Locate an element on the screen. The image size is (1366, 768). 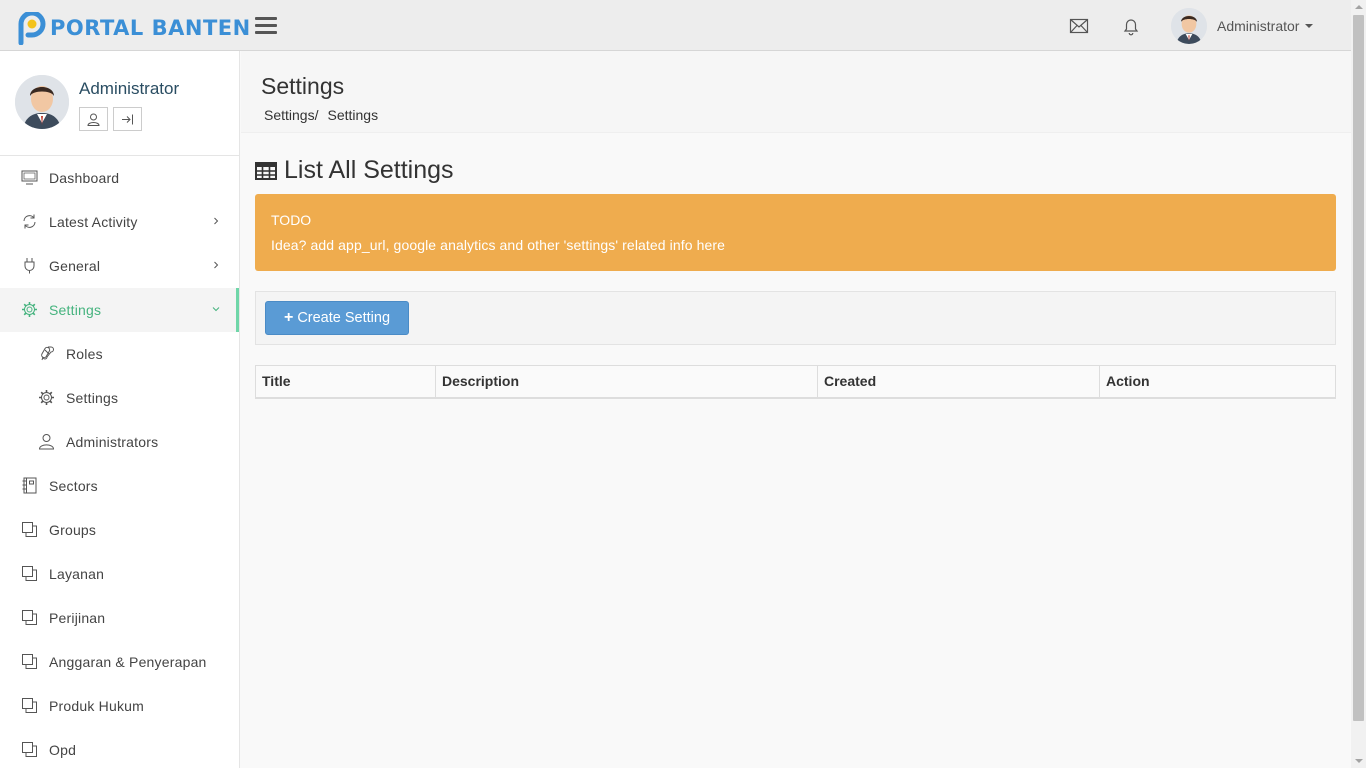
refresh-icon is located at coordinates (29, 221).